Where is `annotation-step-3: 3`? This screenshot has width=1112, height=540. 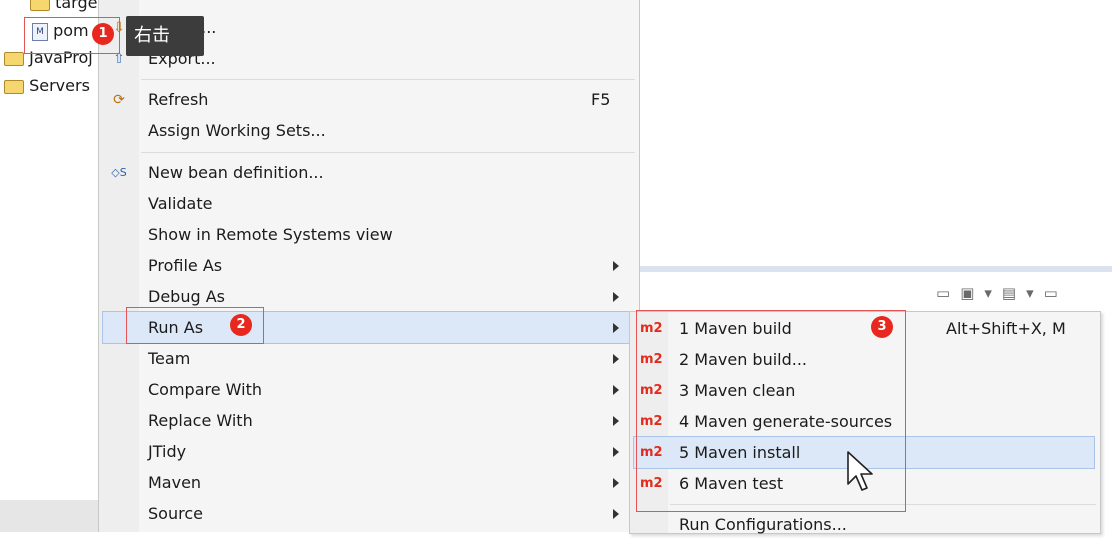 annotation-step-3: 3 is located at coordinates (882, 327).